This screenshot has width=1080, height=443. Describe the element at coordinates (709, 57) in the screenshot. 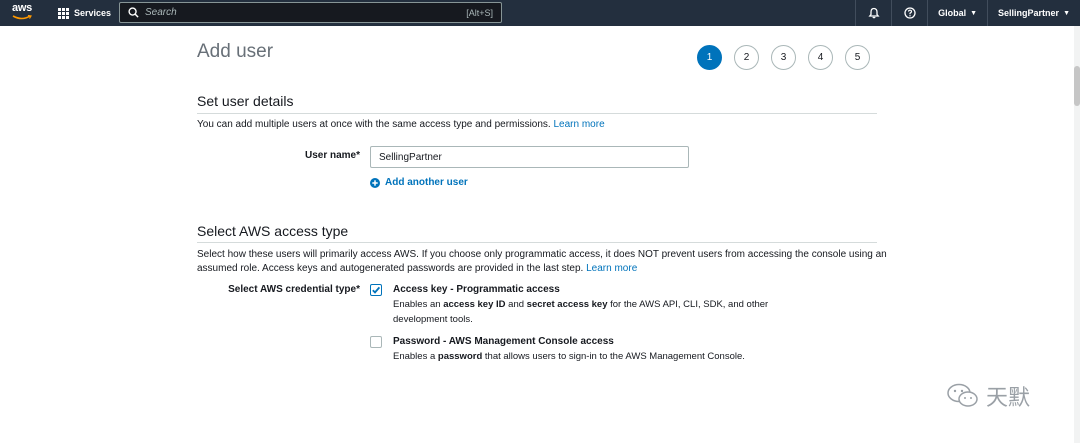

I see `step-1: 1` at that location.